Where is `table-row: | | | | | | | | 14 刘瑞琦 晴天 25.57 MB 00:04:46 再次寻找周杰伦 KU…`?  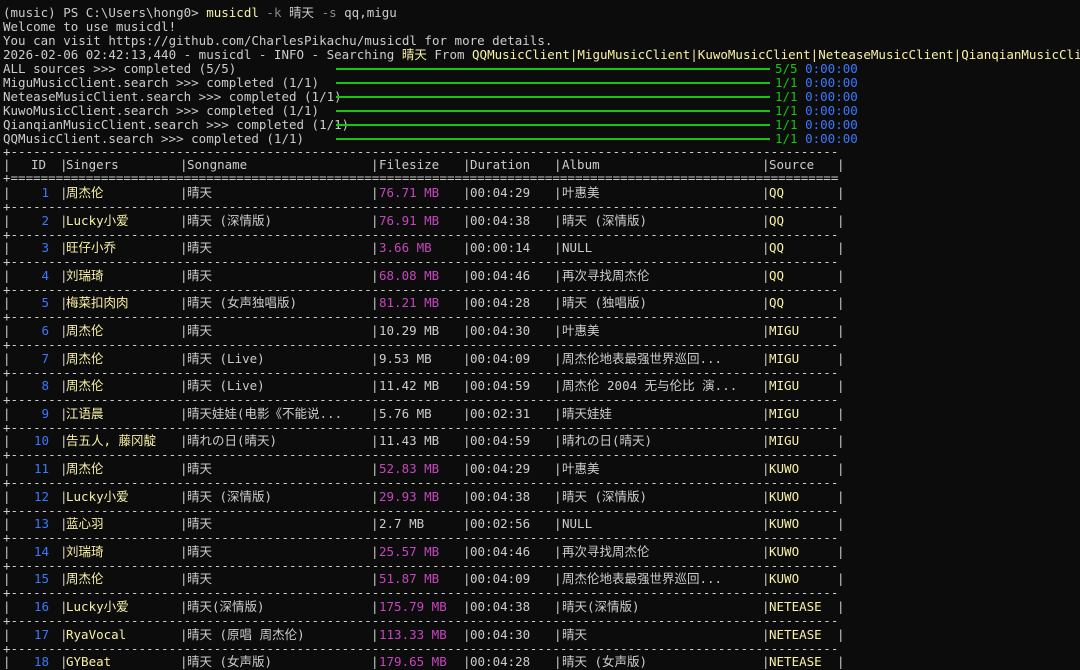
table-row: | | | | | | | | 14 刘瑞琦 晴天 25.57 MB 00:04:46 再次寻找周杰伦 KU… is located at coordinates (424, 551).